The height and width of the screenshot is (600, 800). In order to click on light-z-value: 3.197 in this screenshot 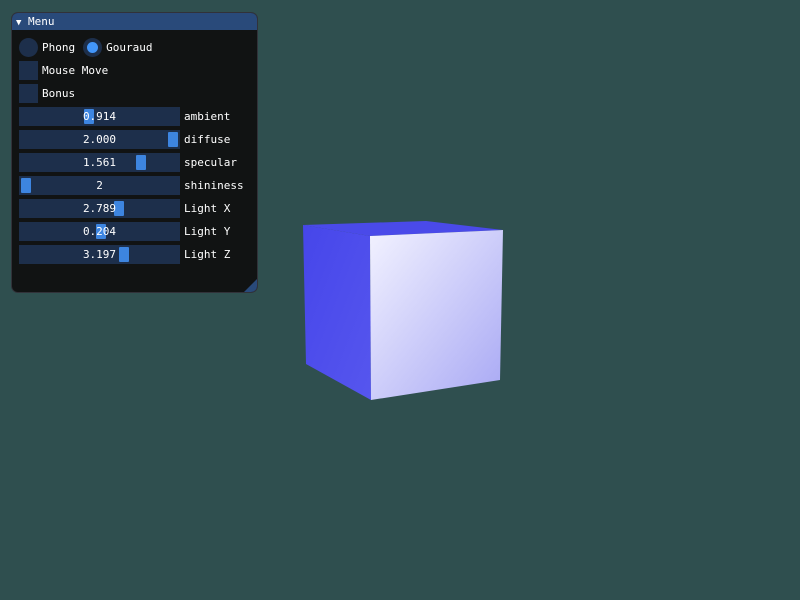, I will do `click(99, 254)`.